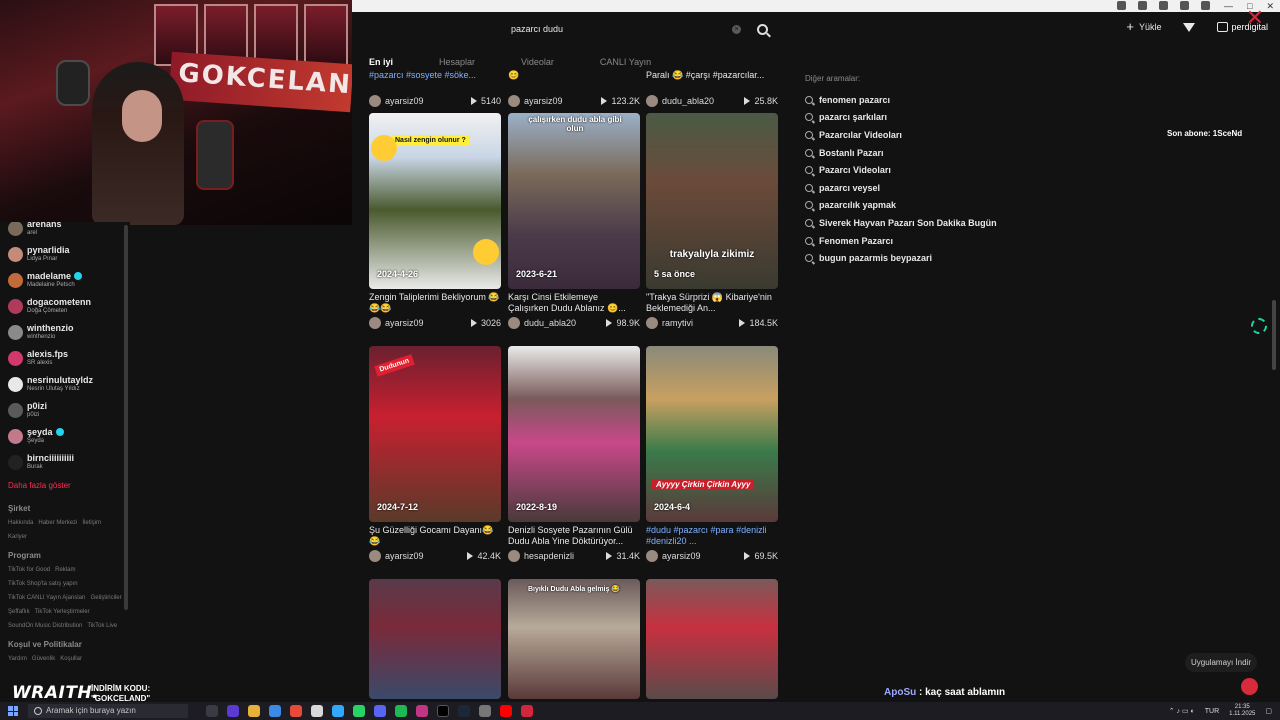 This screenshot has width=1280, height=720. Describe the element at coordinates (43, 584) in the screenshot. I see `sidebar-footer-link: TikTok Shop'ta satış yapın` at that location.